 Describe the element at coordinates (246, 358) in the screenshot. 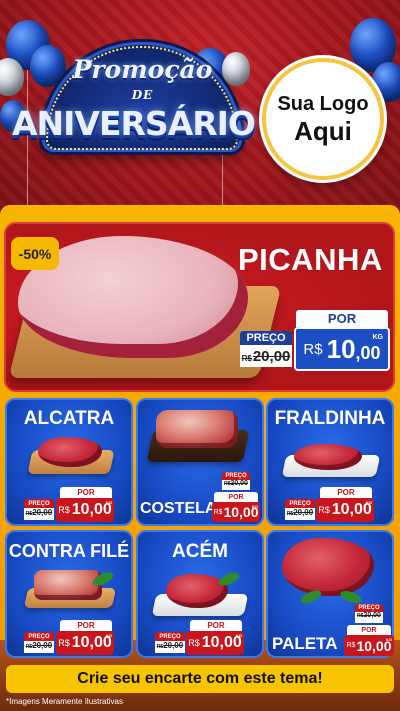

I see `old-price-currency: R$` at that location.